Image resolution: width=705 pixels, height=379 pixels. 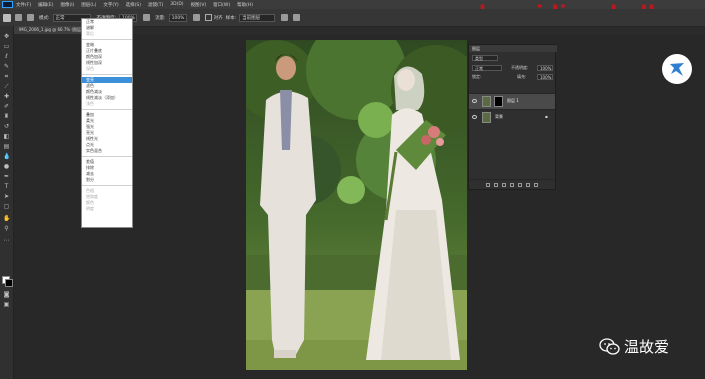 What do you see at coordinates (6, 207) in the screenshot?
I see `rectangle-tool-icon: ▢` at bounding box center [6, 207].